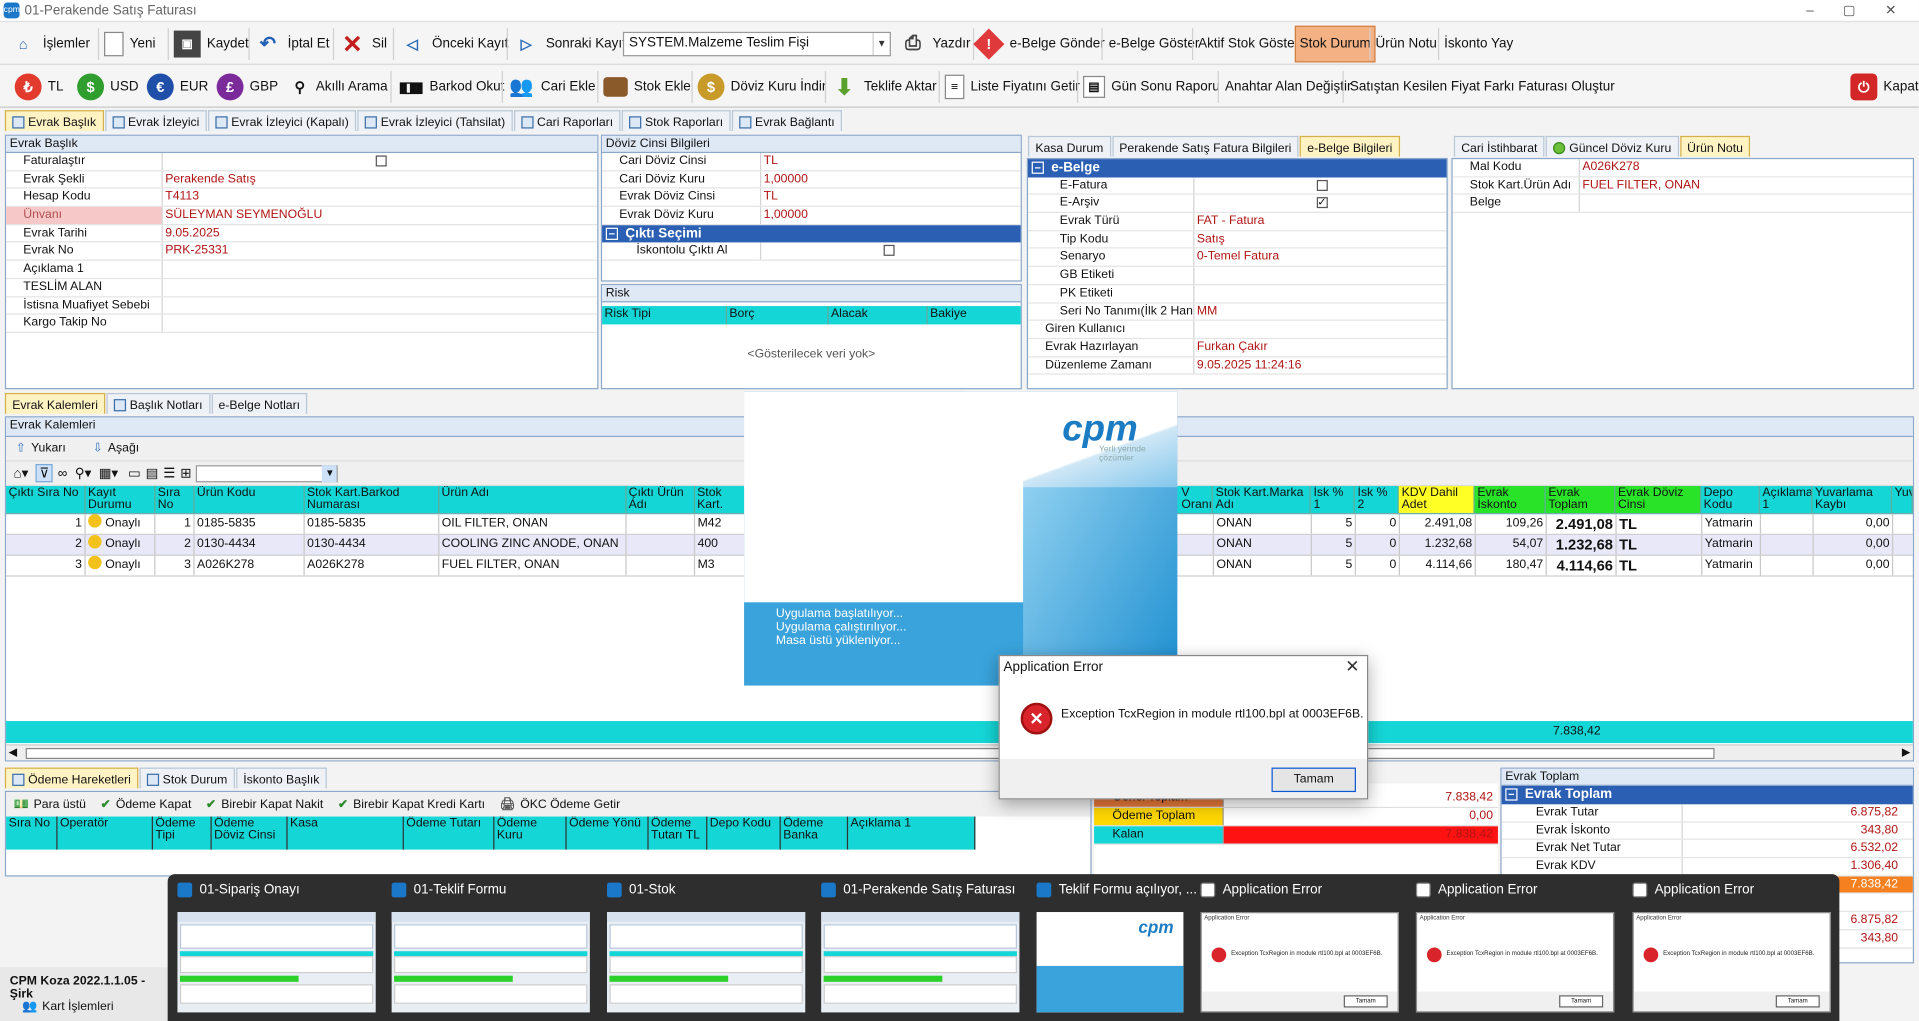 The width and height of the screenshot is (1919, 1021). I want to click on column-header: Çıktı Ürün Adı, so click(660, 499).